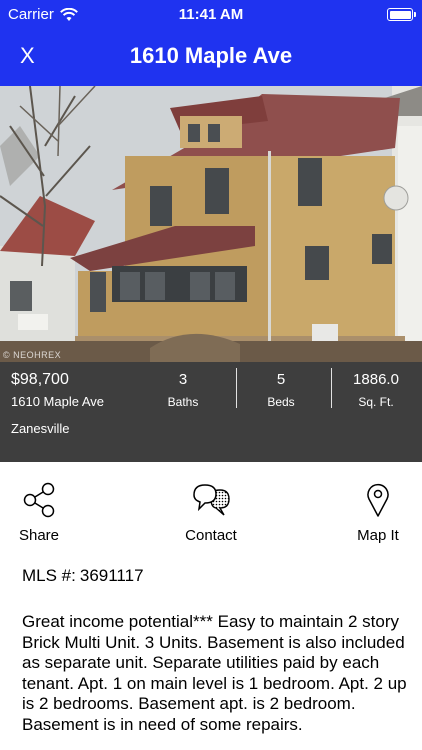 The image size is (422, 750). Describe the element at coordinates (183, 379) in the screenshot. I see `baths-value: 3` at that location.